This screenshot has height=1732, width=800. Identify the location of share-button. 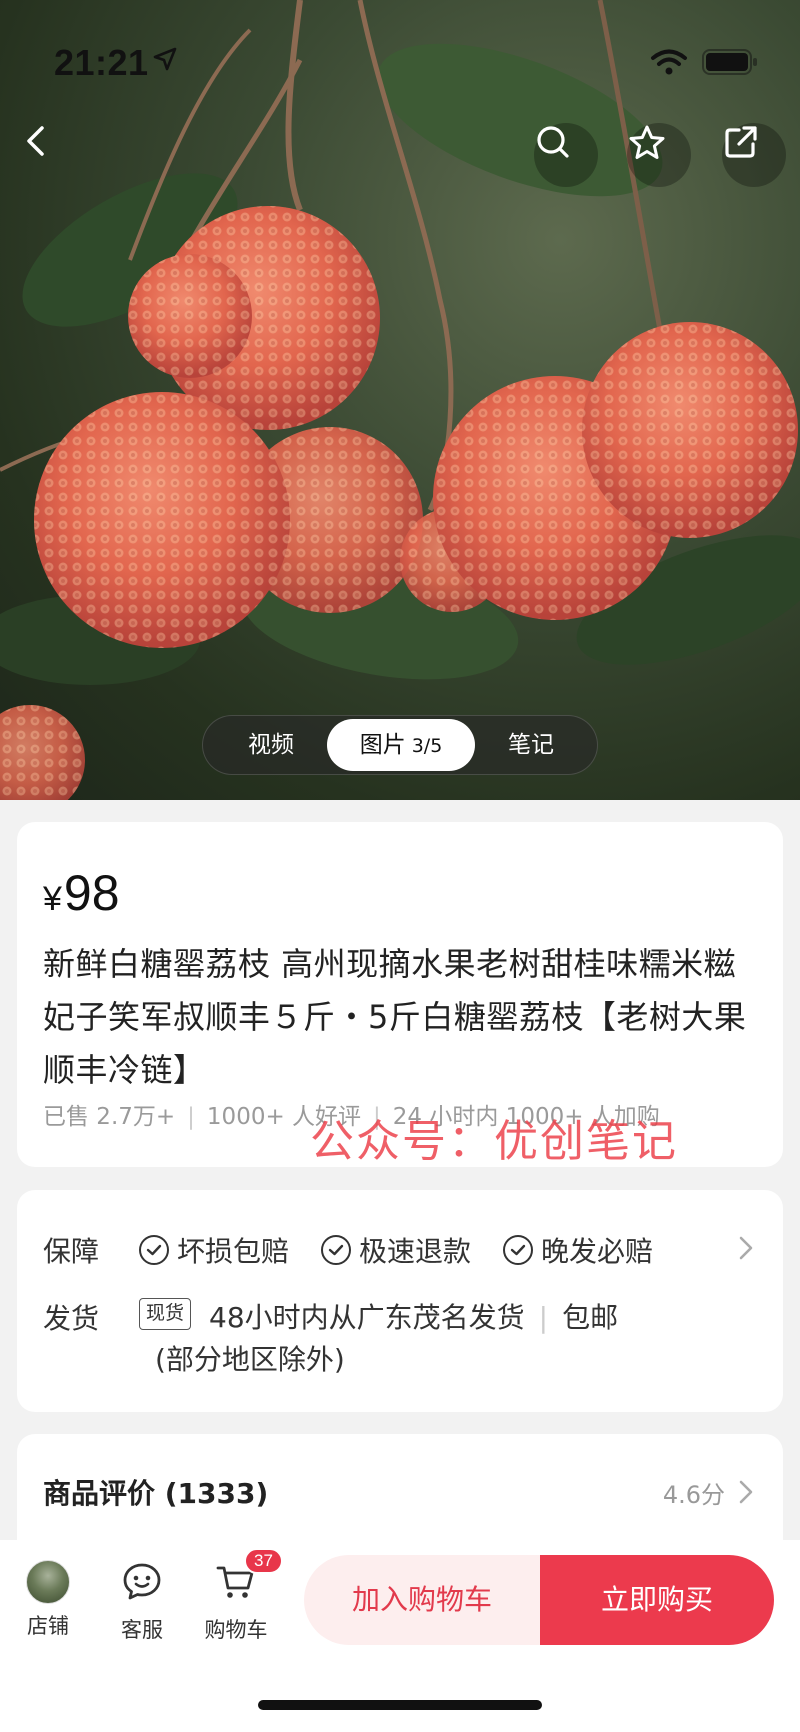
(754, 155).